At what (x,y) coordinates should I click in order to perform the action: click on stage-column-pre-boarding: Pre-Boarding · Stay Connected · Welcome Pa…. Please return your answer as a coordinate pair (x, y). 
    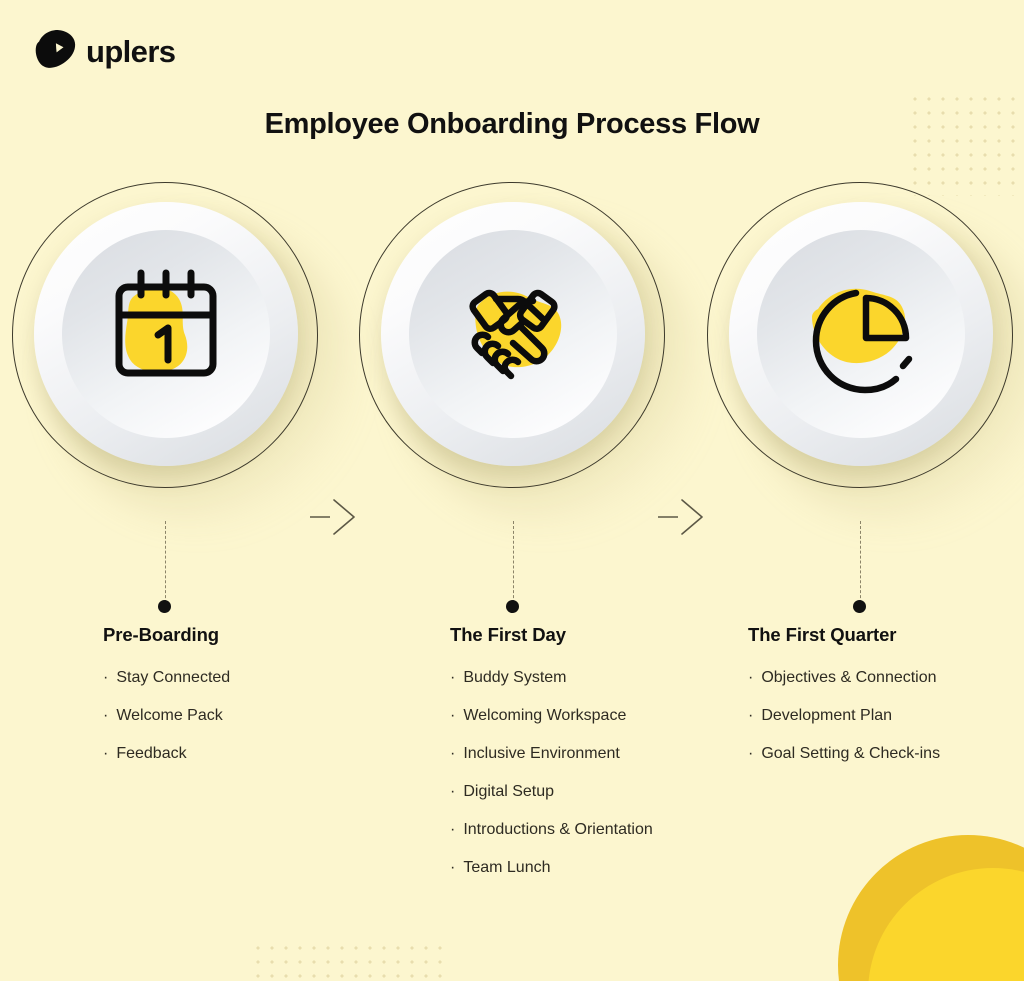
    Looking at the image, I should click on (253, 703).